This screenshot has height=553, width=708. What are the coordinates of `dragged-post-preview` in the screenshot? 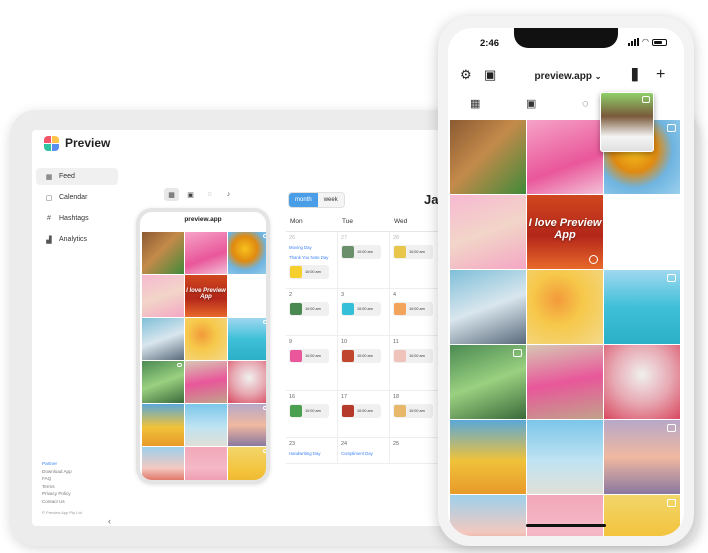 It's located at (627, 122).